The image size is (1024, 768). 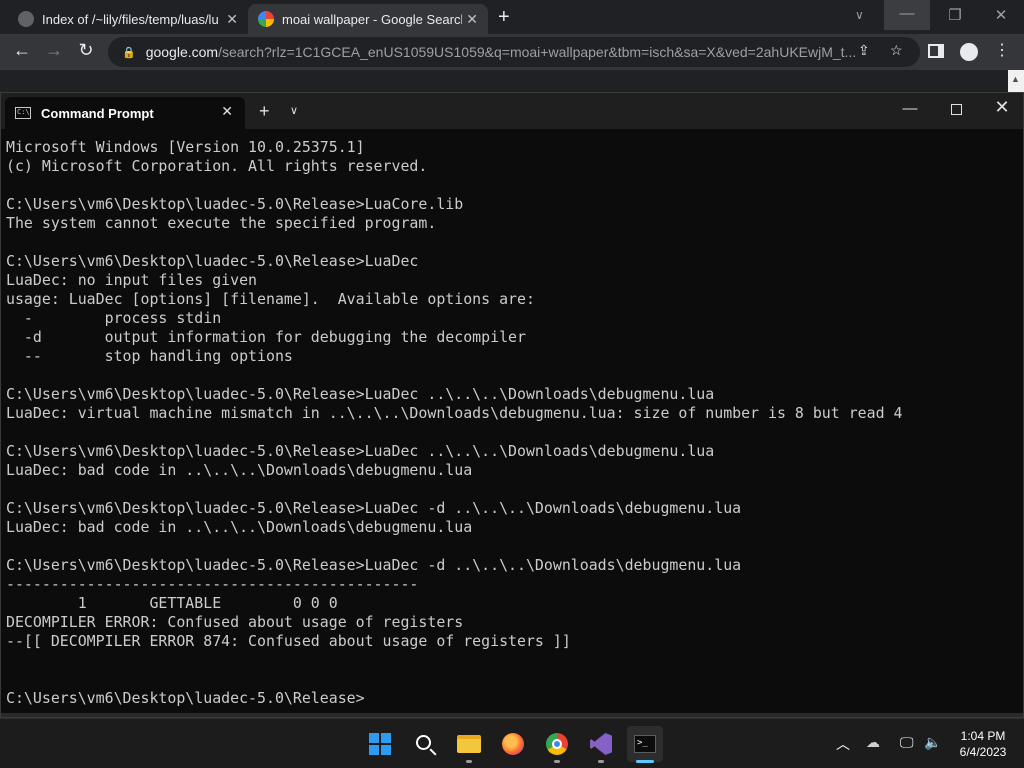 What do you see at coordinates (936, 51) in the screenshot?
I see `side-panel-icon` at bounding box center [936, 51].